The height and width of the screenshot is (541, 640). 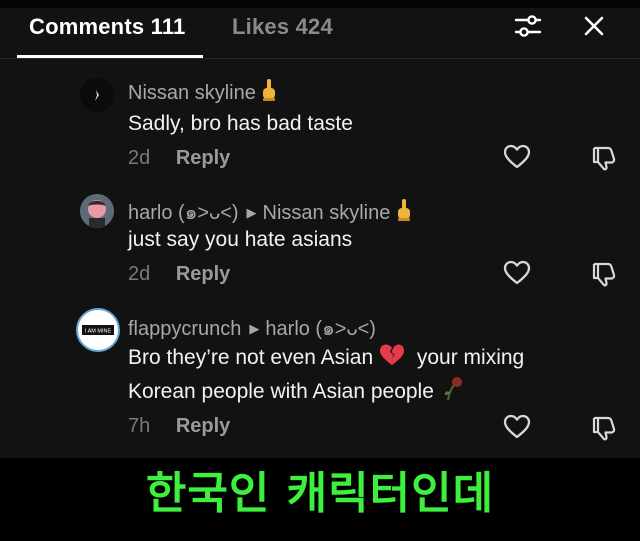 I want to click on tab-comments: Comments 111, so click(x=107, y=27).